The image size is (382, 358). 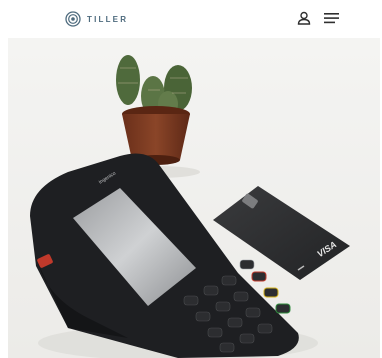 What do you see at coordinates (73, 19) in the screenshot?
I see `tiller-logo-icon` at bounding box center [73, 19].